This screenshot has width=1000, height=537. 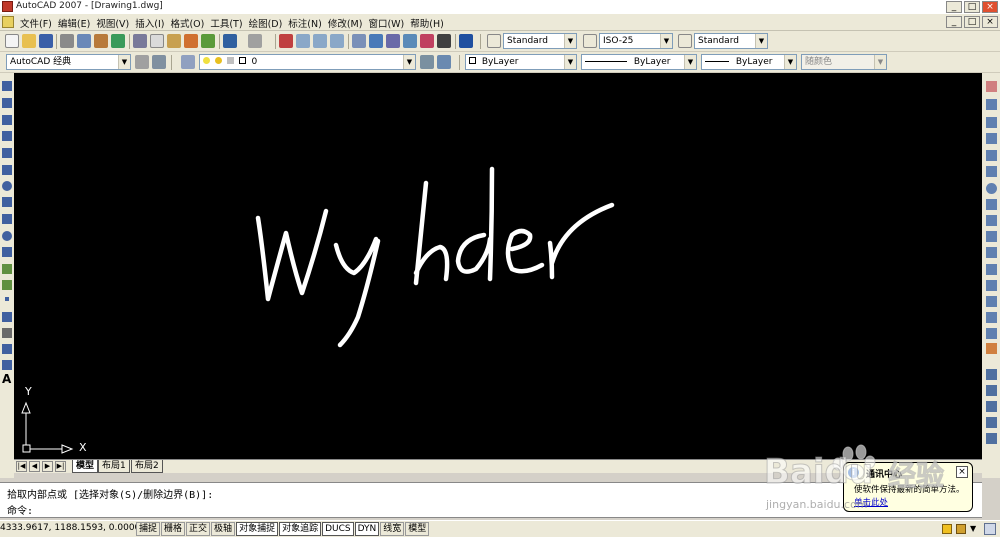 I want to click on chamfer-icon, so click(x=991, y=317).